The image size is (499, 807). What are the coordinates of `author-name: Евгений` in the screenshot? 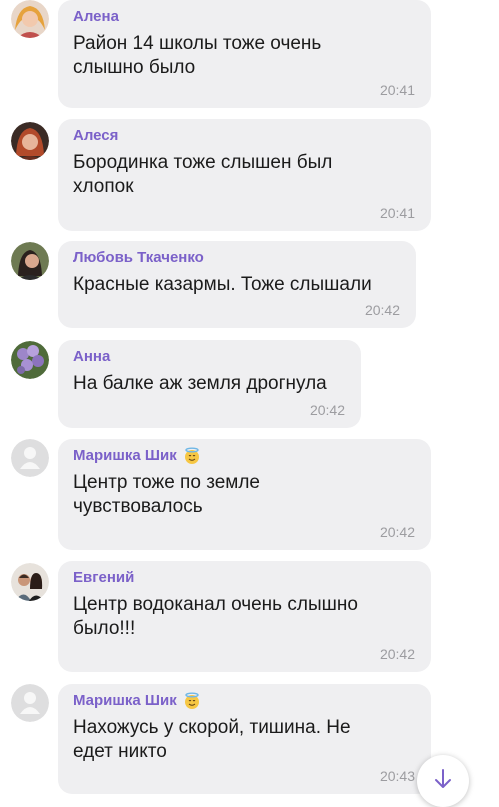 It's located at (245, 578).